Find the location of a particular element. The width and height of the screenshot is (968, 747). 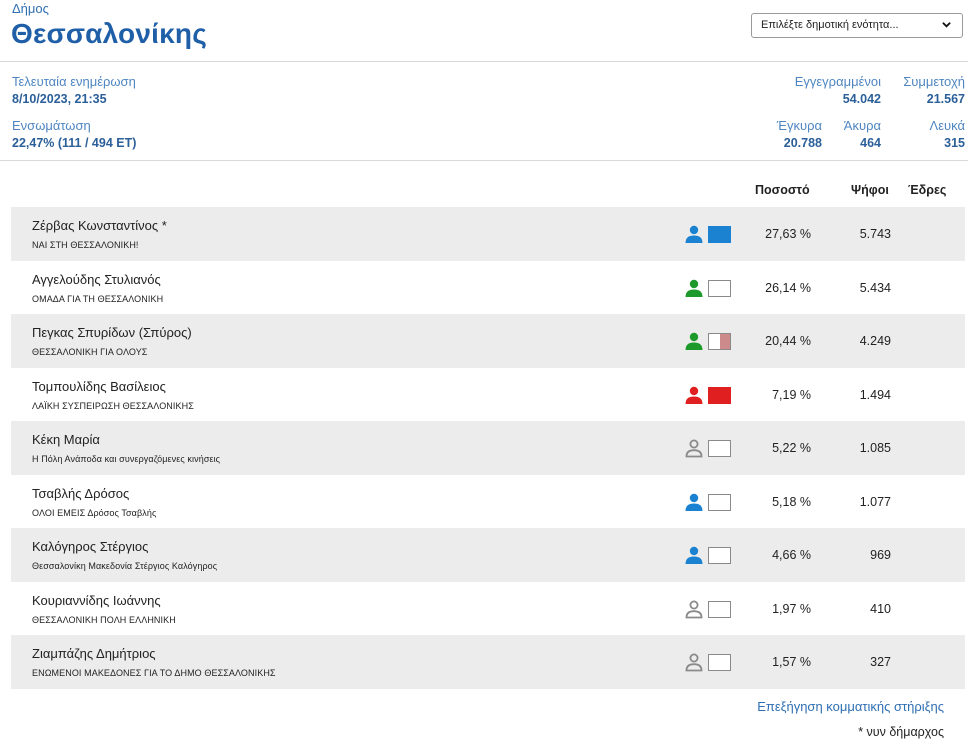

candidate-votes: 327 is located at coordinates (880, 662).